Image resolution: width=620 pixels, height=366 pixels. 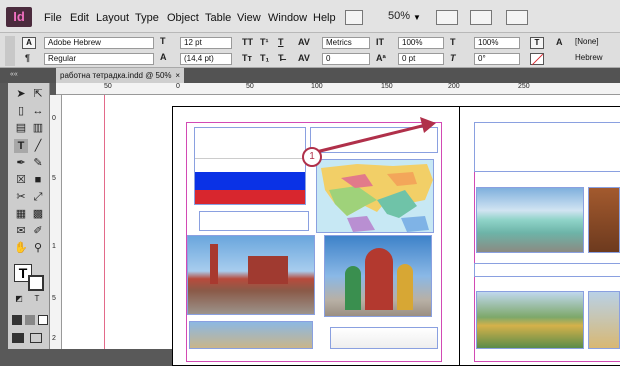 What do you see at coordinates (247, 42) in the screenshot?
I see `all-caps-button: TT` at bounding box center [247, 42].